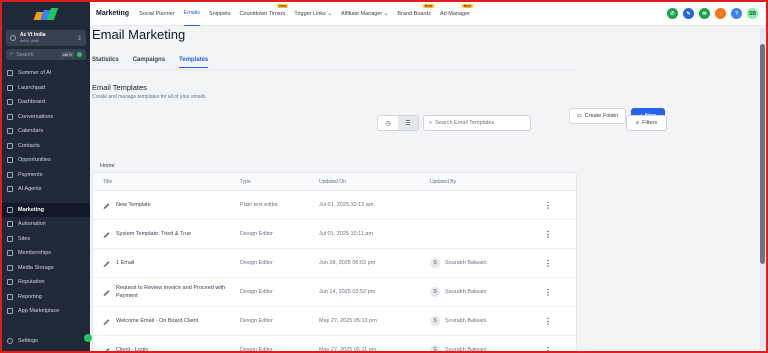 This screenshot has height=353, width=768. What do you see at coordinates (579, 116) in the screenshot?
I see `folder-icon: ▭` at bounding box center [579, 116].